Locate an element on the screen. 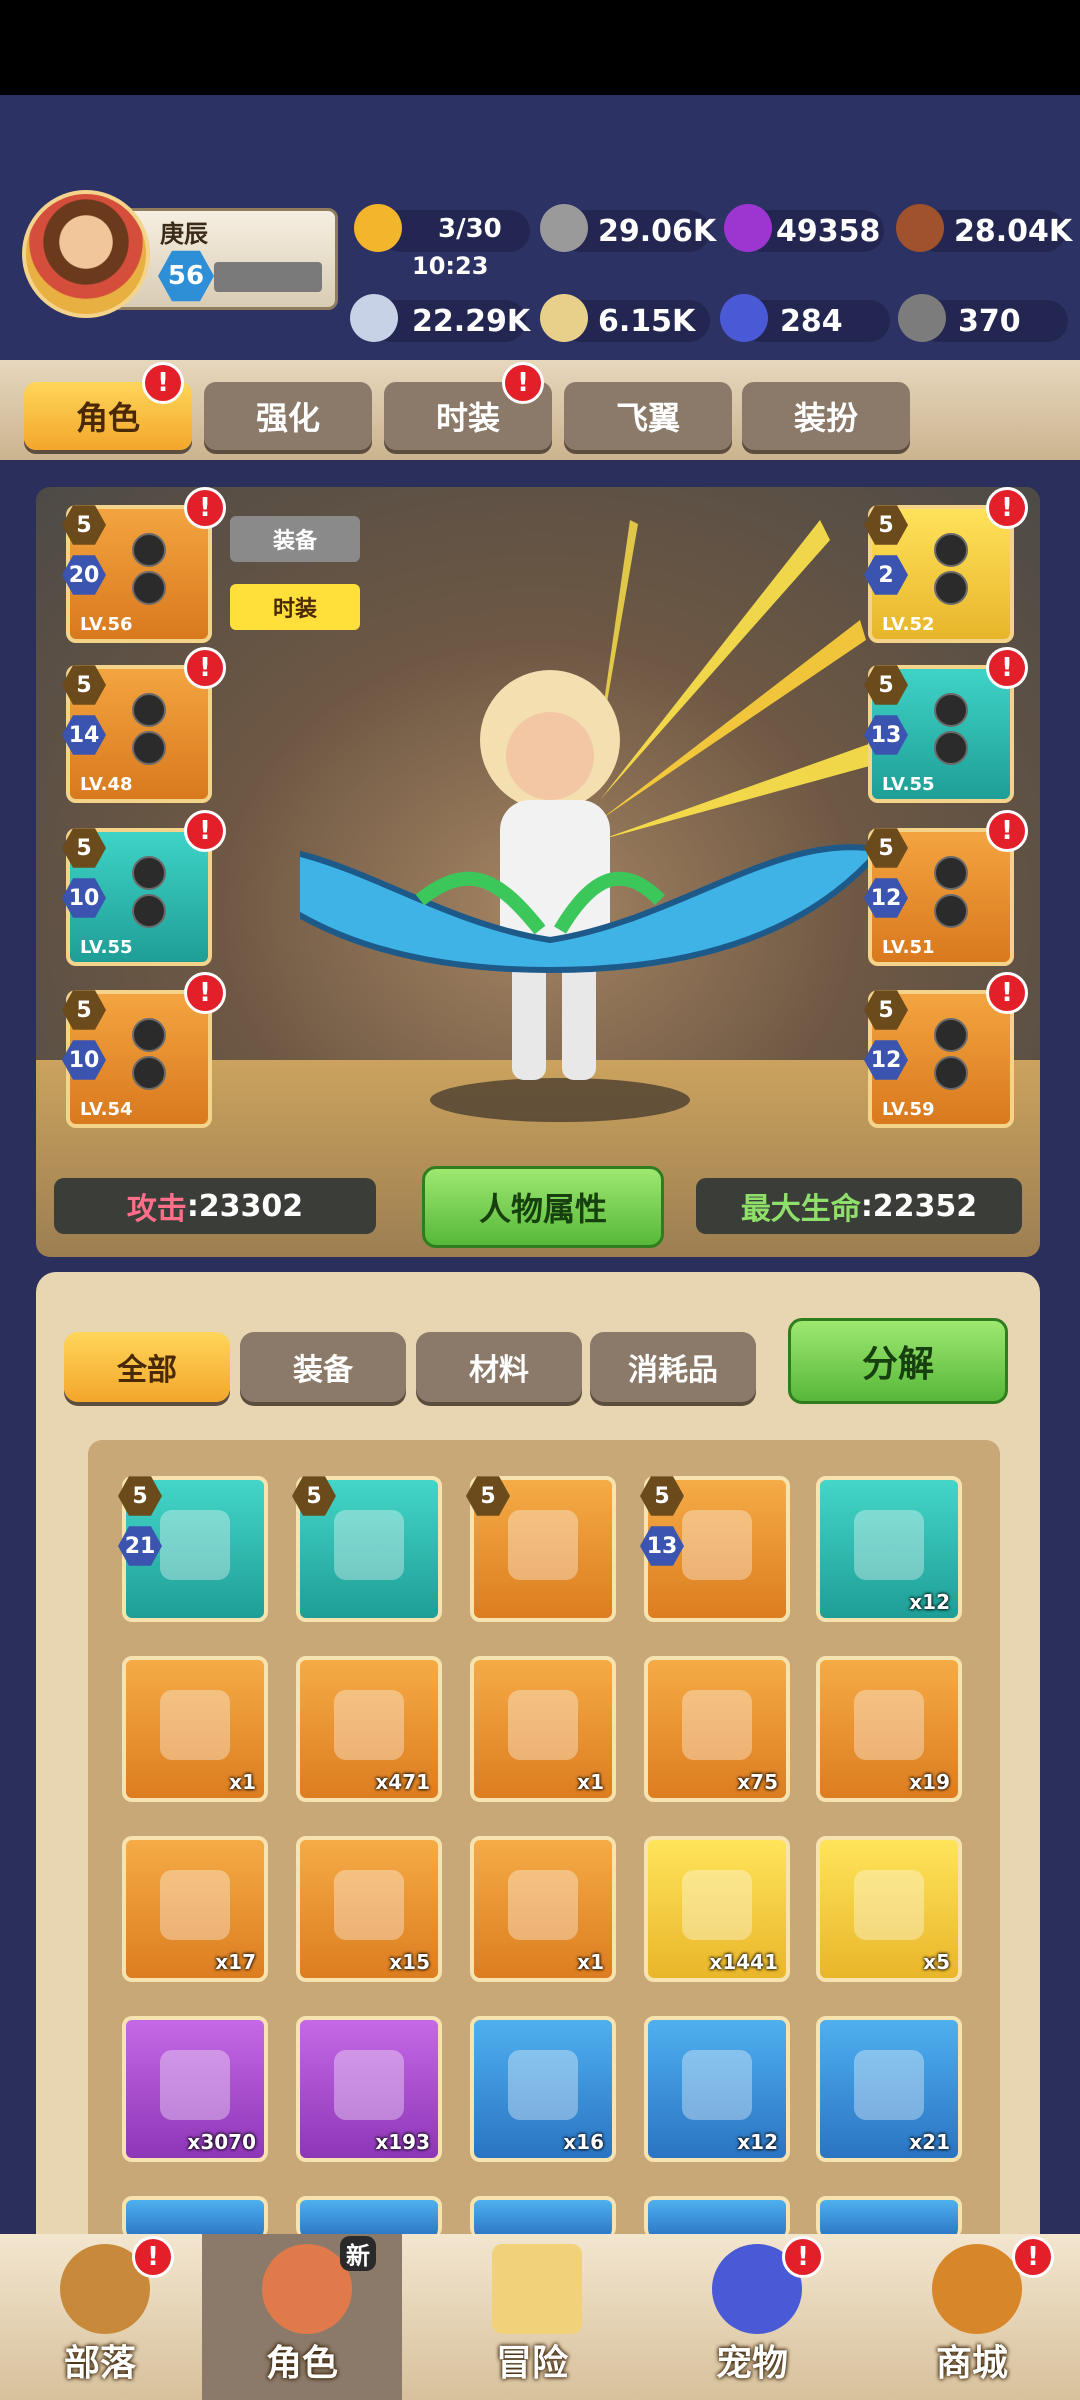 The image size is (1080, 2400). meat-icon is located at coordinates (378, 228).